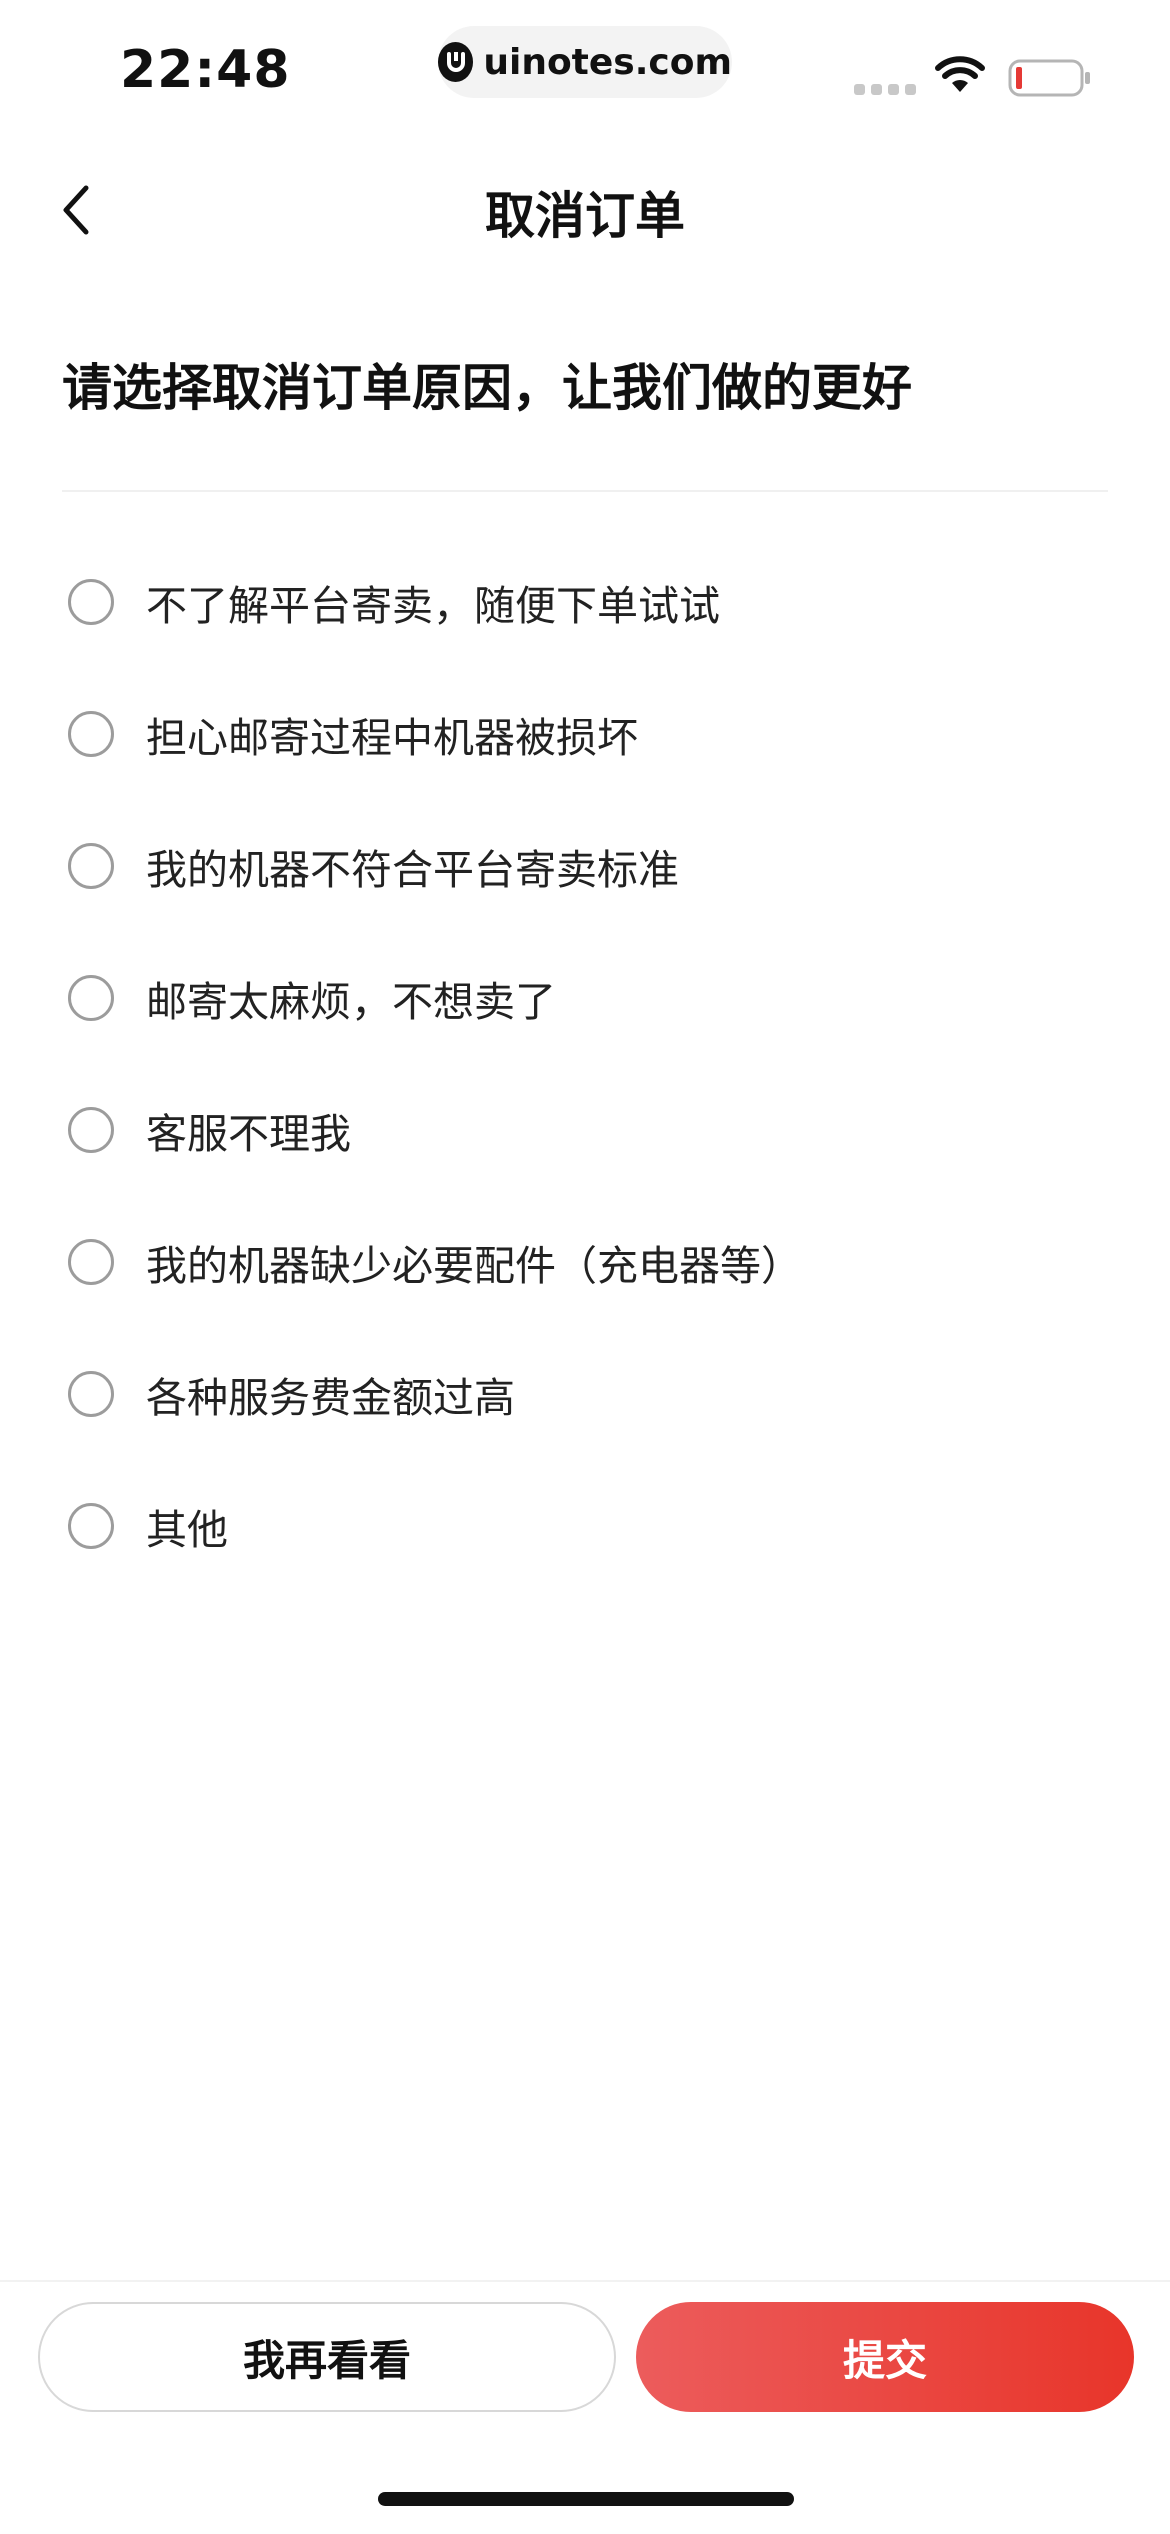 The image size is (1170, 2534). What do you see at coordinates (960, 74) in the screenshot?
I see `wifi-icon` at bounding box center [960, 74].